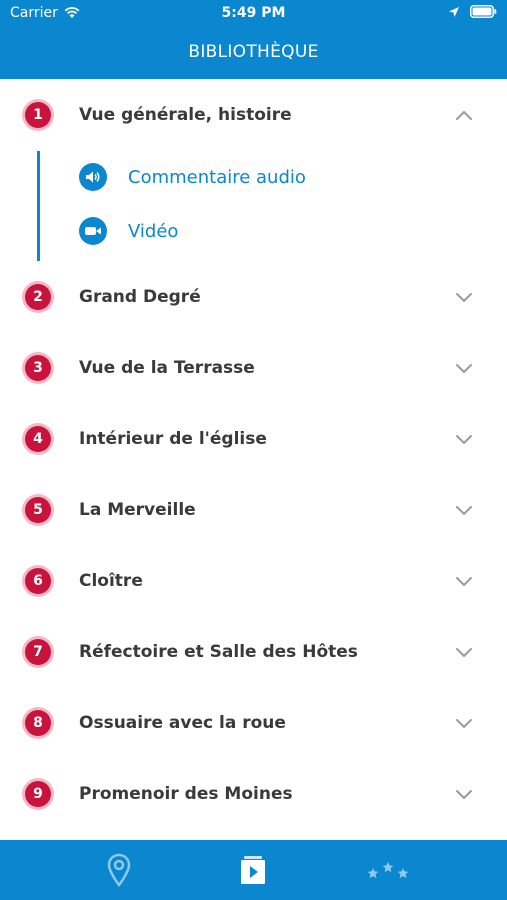  Describe the element at coordinates (140, 296) in the screenshot. I see `section-title: Grand Degré` at that location.